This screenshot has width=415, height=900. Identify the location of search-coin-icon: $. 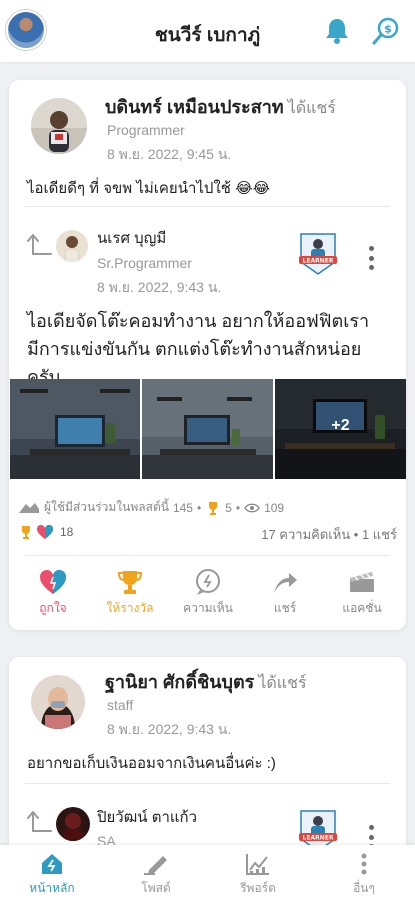
(386, 31).